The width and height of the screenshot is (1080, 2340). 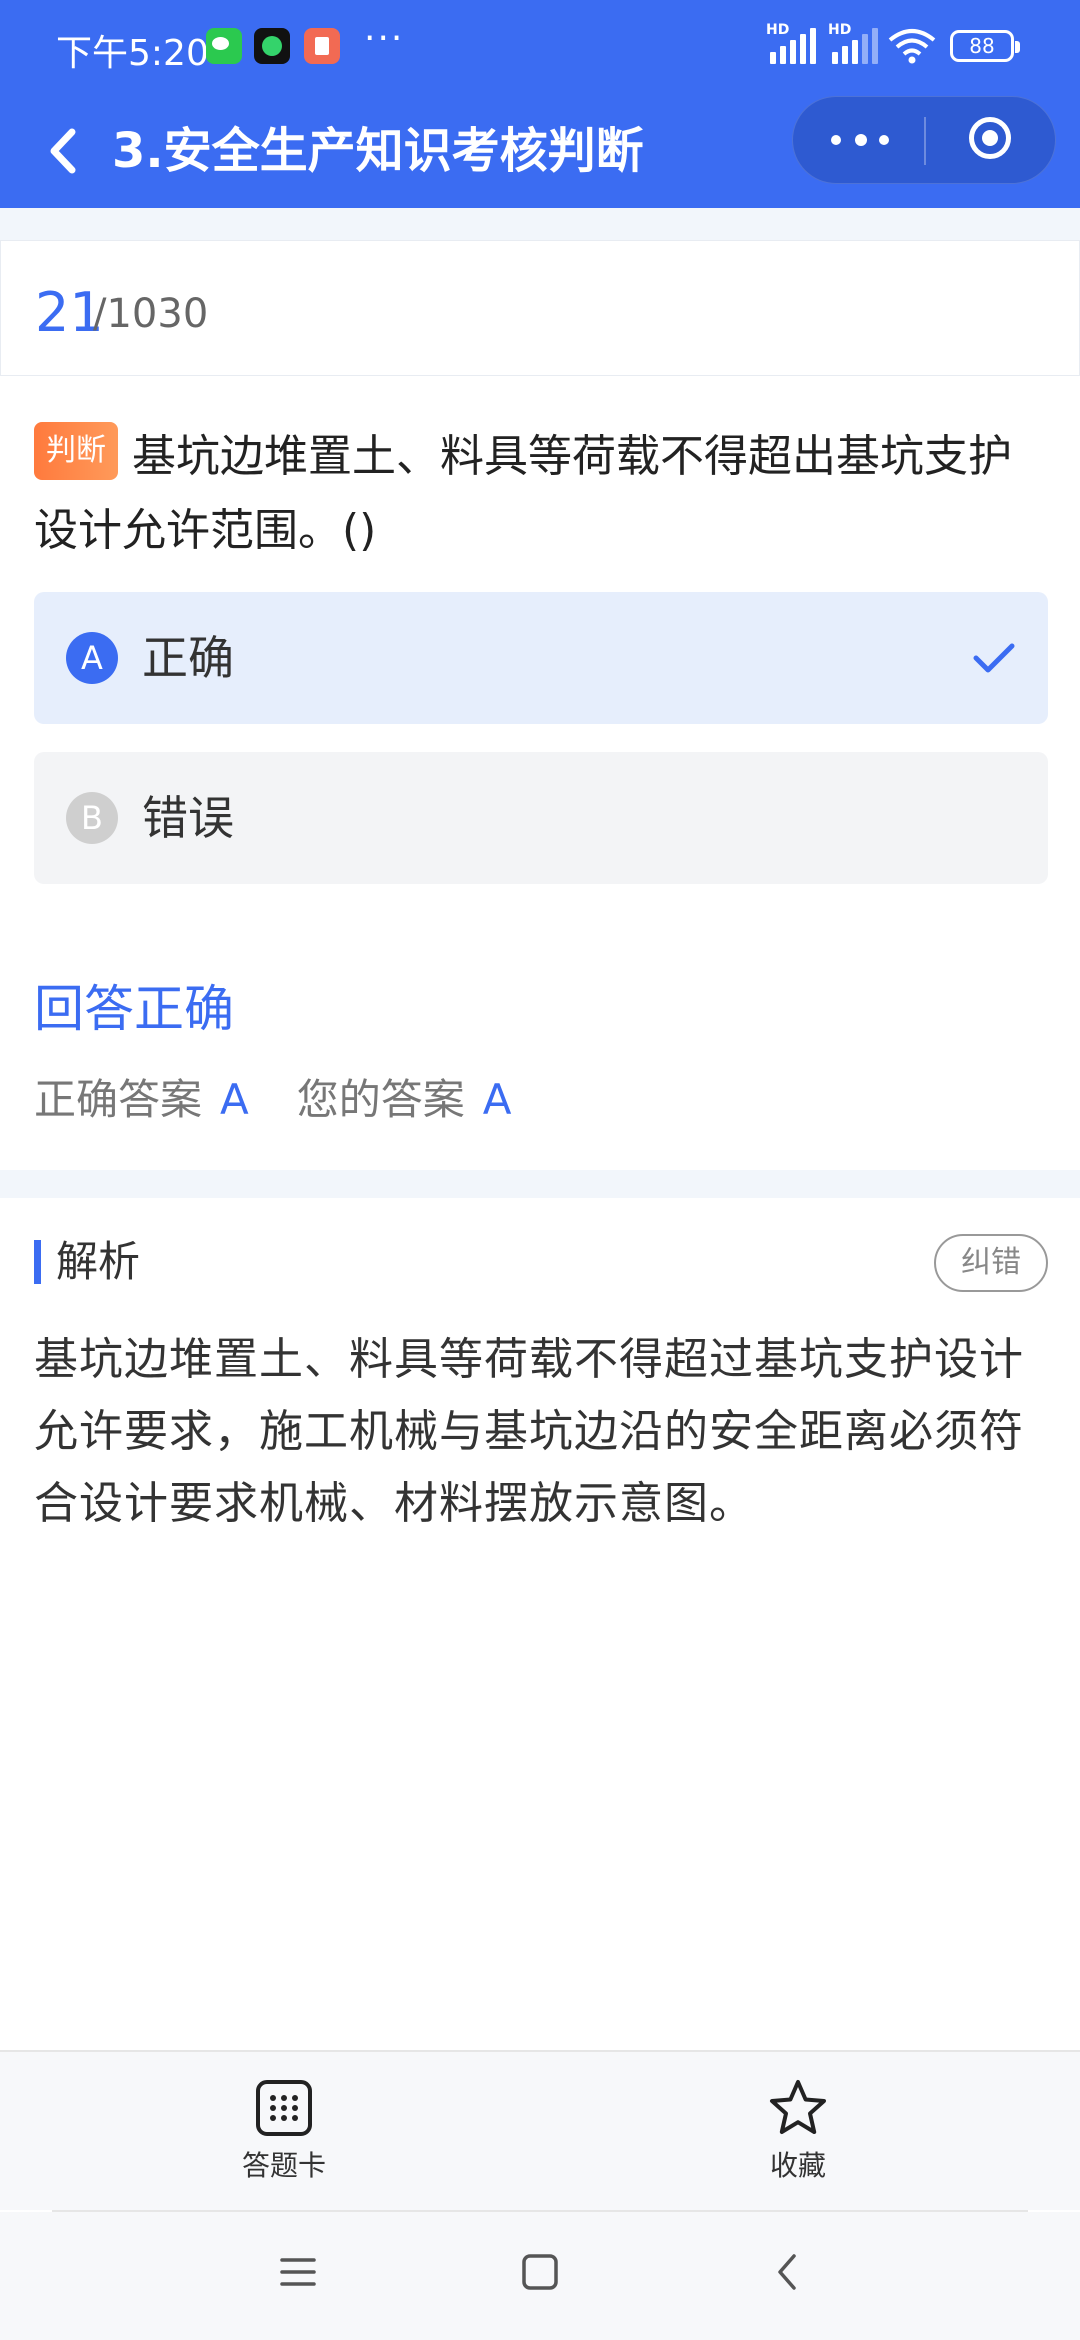 I want to click on correct-answer-label: 正确答案, so click(x=118, y=1099).